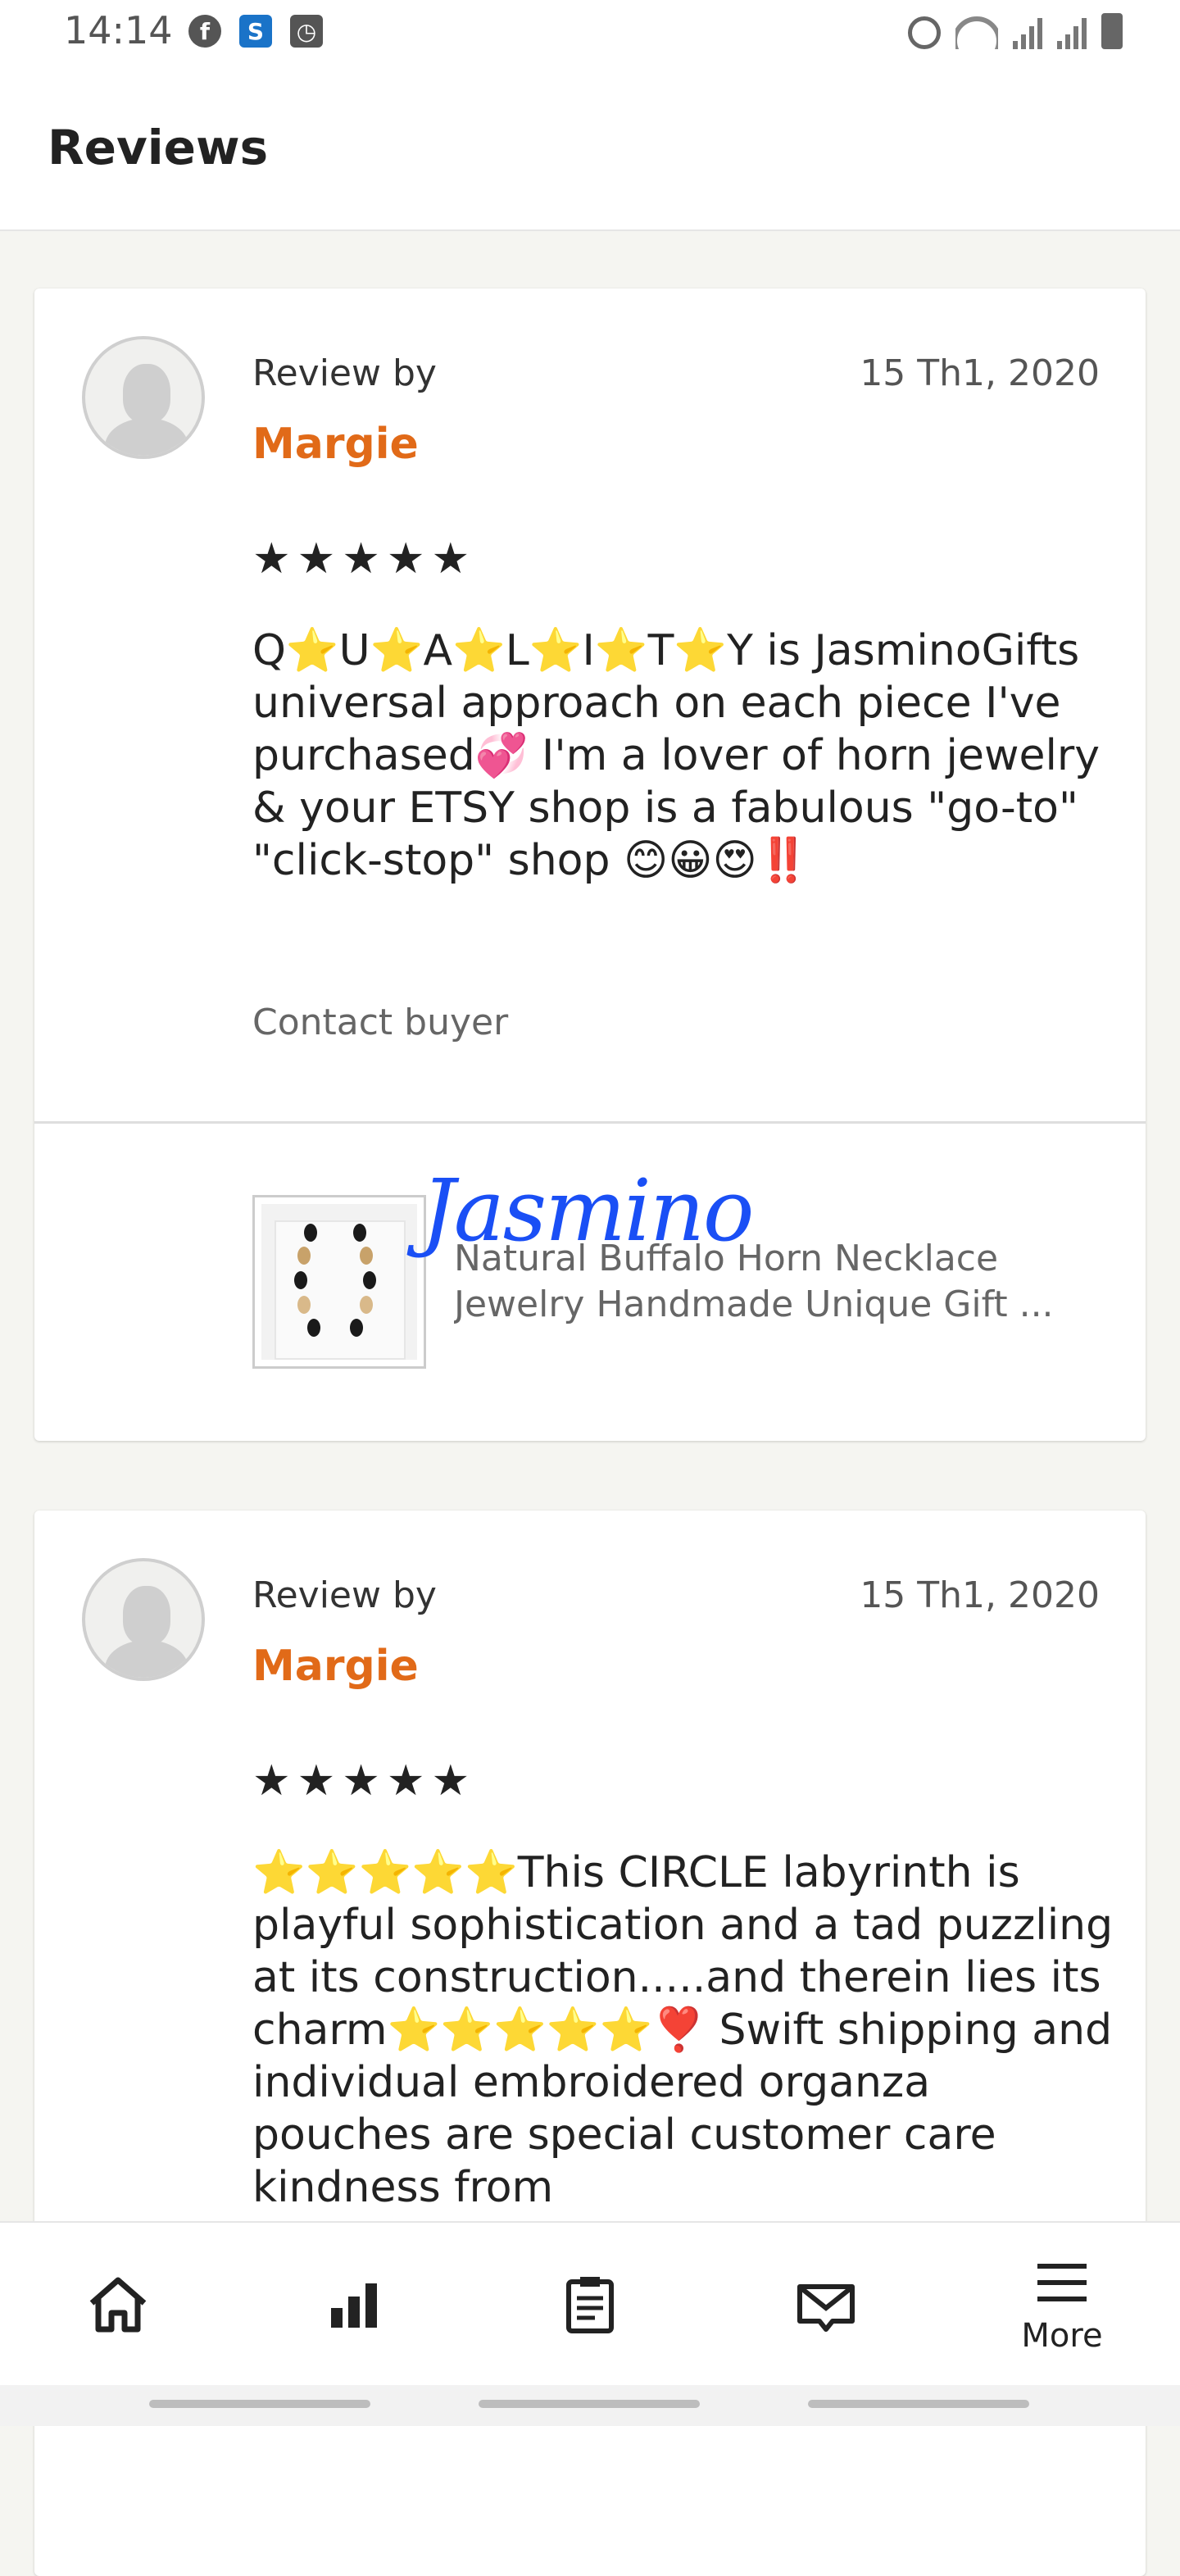 The width and height of the screenshot is (1180, 2576). I want to click on facebook-icon: f, so click(204, 31).